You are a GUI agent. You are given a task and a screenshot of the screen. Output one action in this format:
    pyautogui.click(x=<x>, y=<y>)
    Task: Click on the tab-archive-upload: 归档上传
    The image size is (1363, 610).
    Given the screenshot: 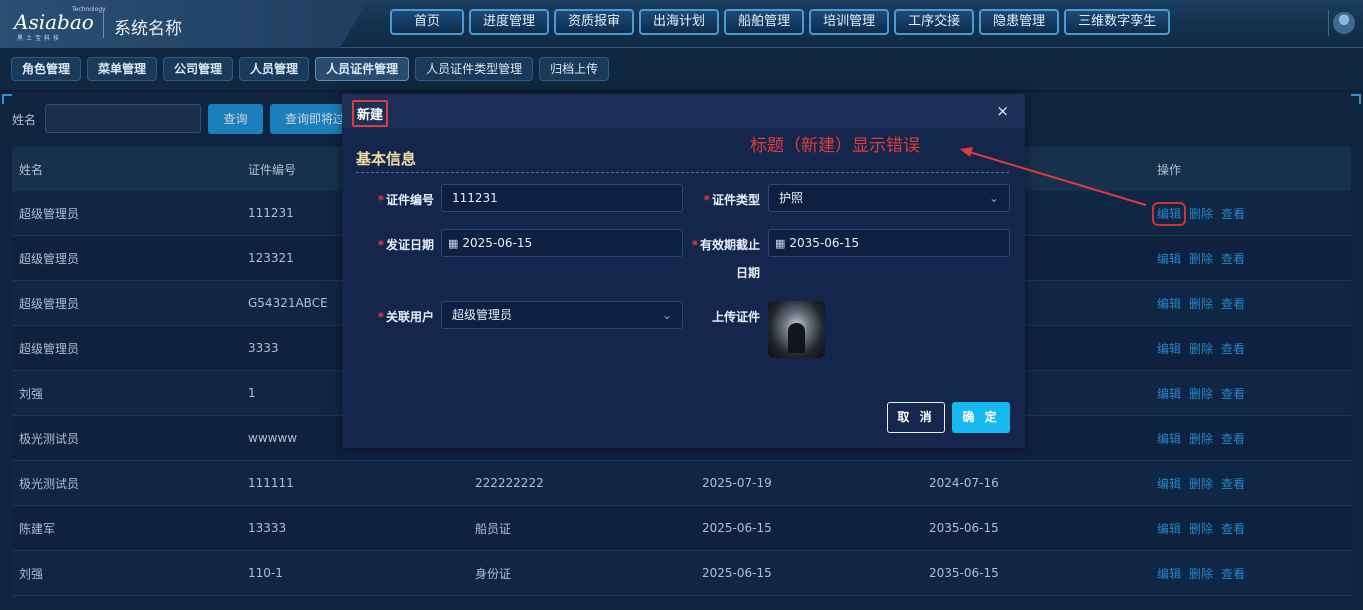 What is the action you would take?
    pyautogui.click(x=574, y=69)
    